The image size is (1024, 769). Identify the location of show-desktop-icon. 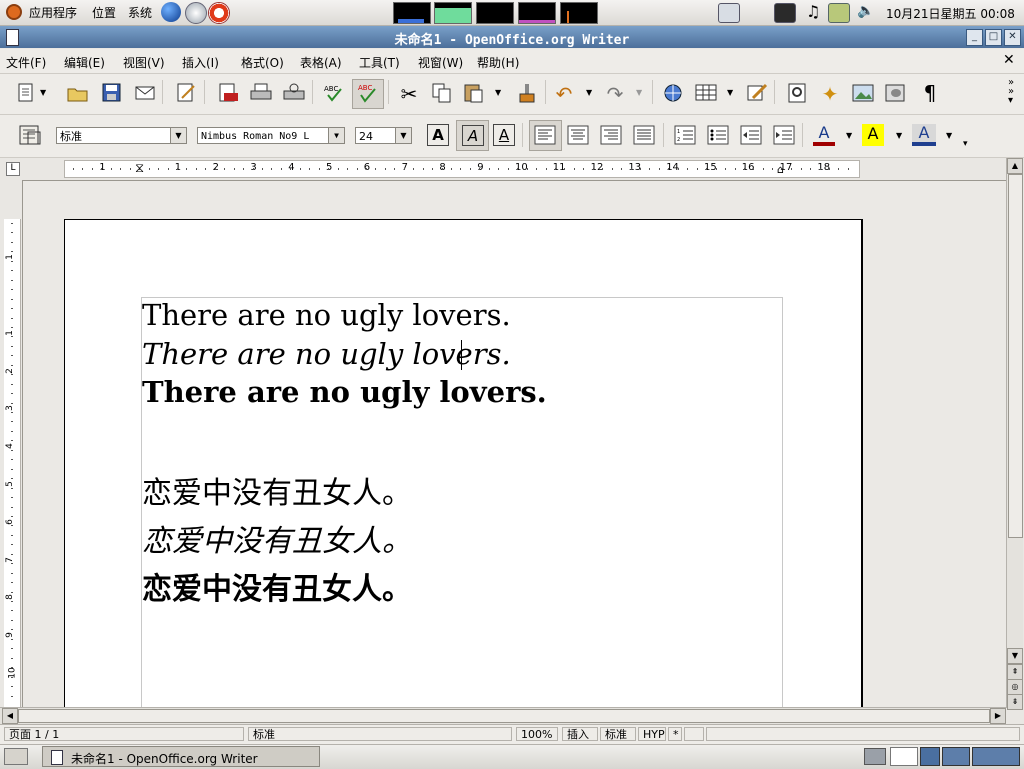
(16, 756).